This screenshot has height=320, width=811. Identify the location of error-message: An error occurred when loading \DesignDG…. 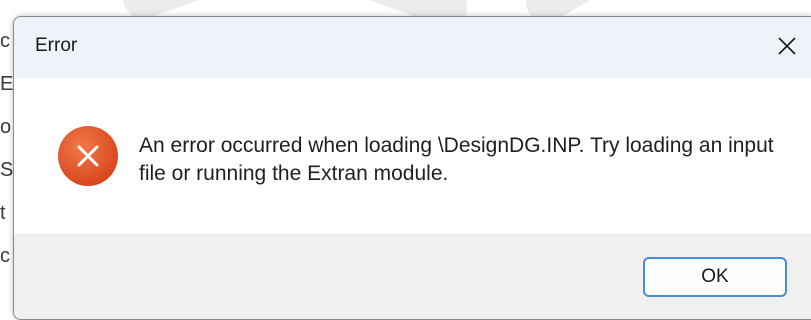
(456, 159).